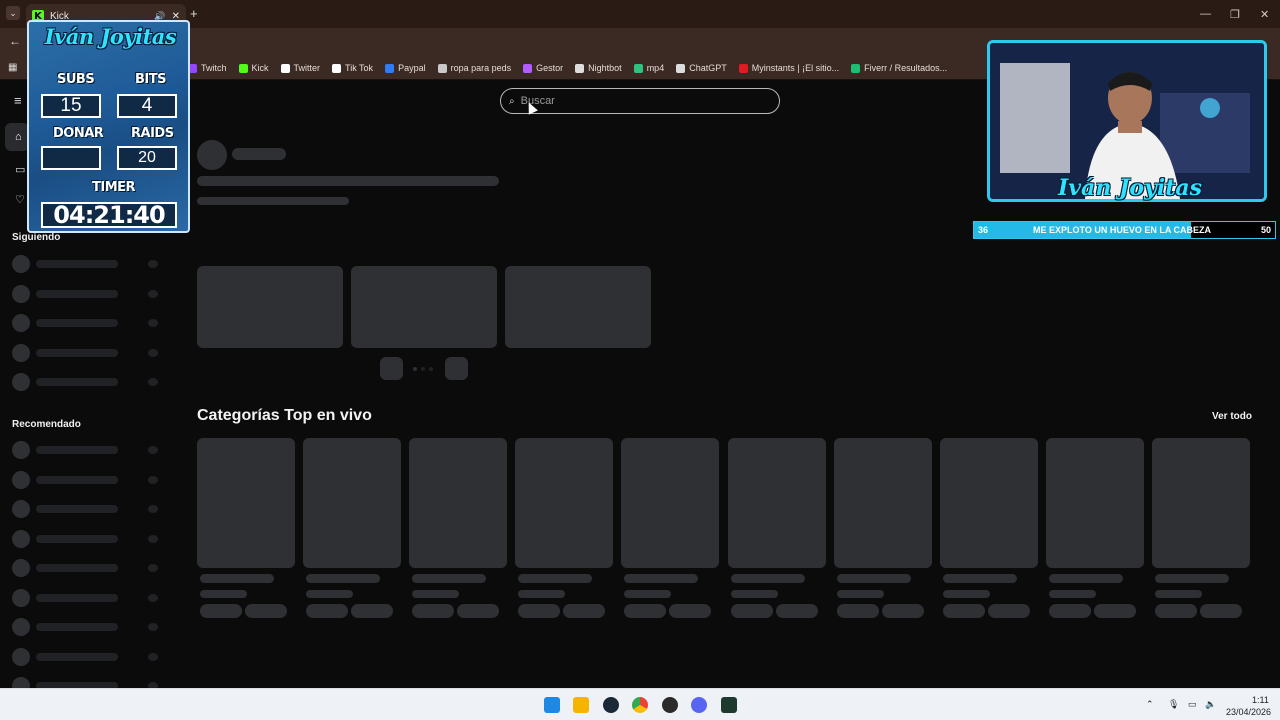 Image resolution: width=1280 pixels, height=720 pixels. Describe the element at coordinates (1192, 704) in the screenshot. I see `network-icon: ▭` at that location.